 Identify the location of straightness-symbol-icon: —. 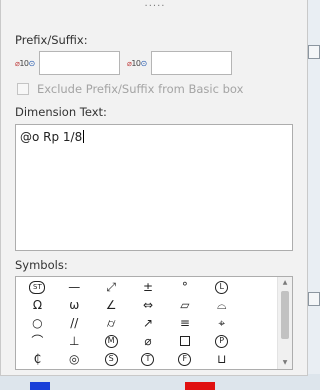
(74, 287).